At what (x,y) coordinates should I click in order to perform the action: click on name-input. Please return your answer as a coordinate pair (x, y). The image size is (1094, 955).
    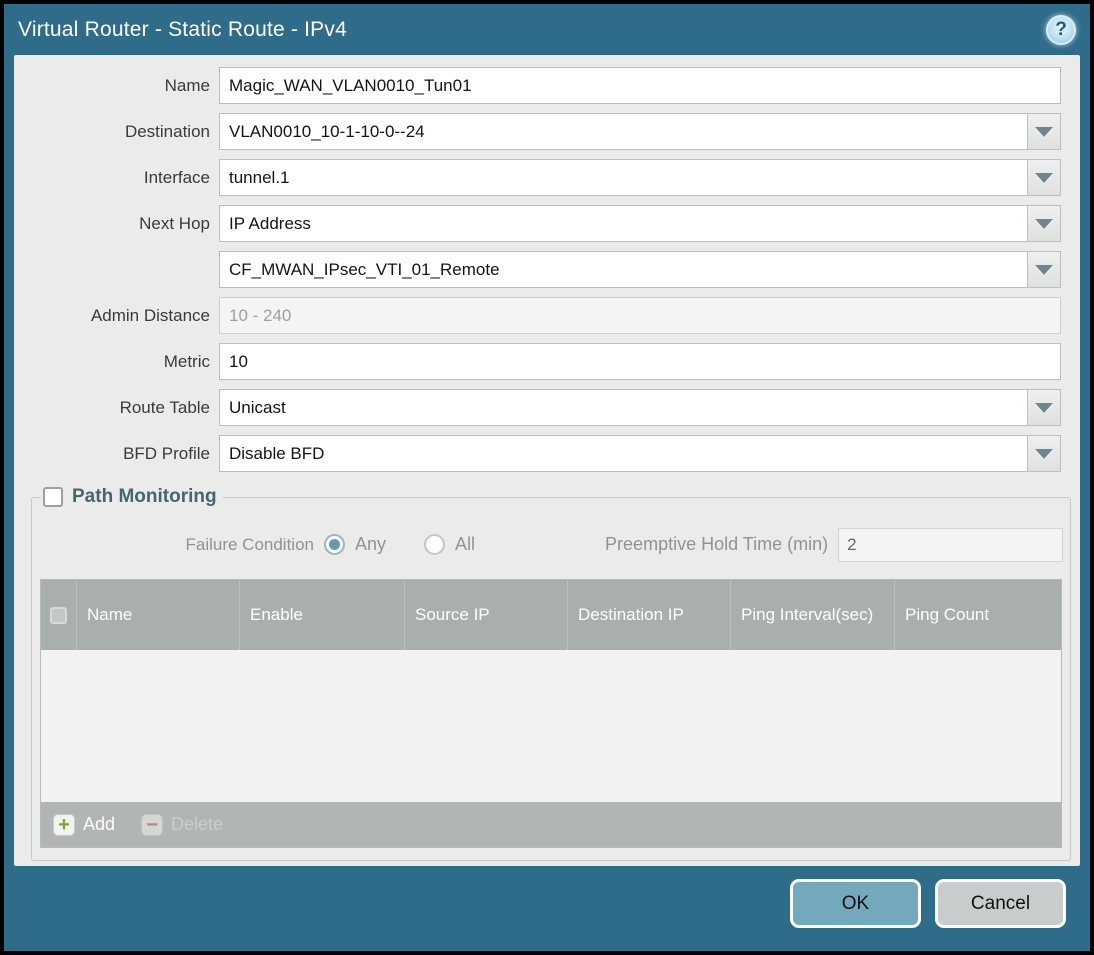
    Looking at the image, I should click on (640, 85).